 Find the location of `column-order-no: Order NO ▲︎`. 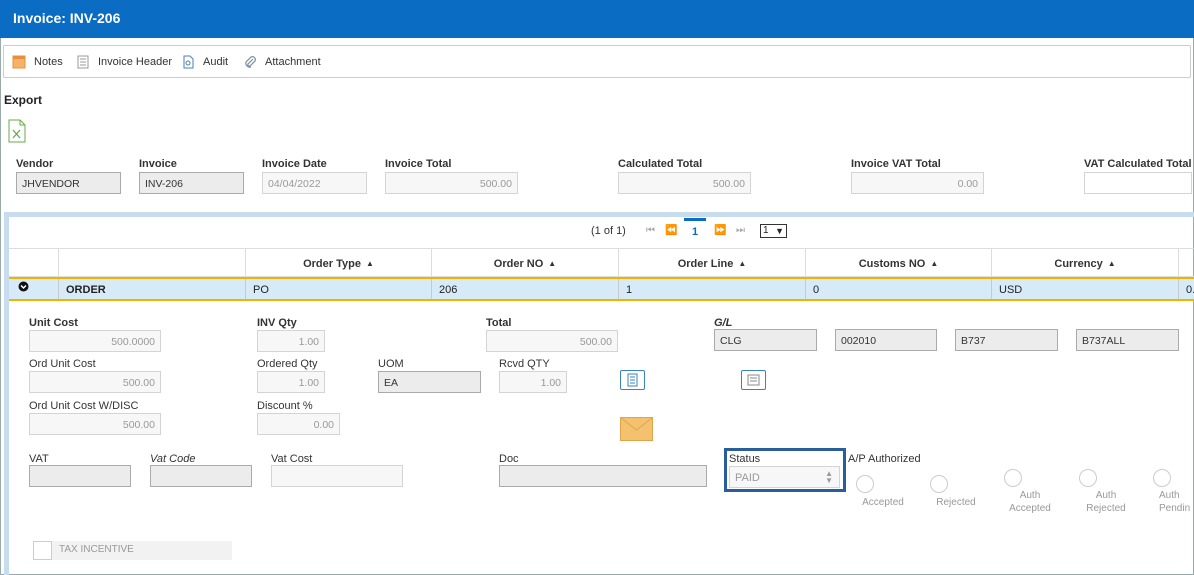

column-order-no: Order NO ▲︎ is located at coordinates (525, 263).